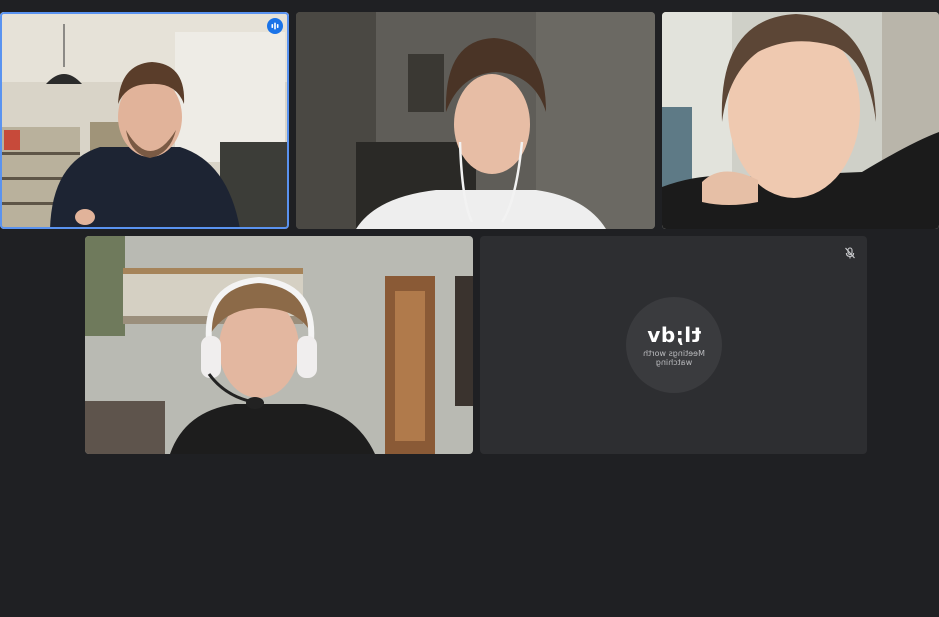 The width and height of the screenshot is (939, 617). I want to click on participant-avatar: tl;dv Meetings worth watching, so click(673, 345).